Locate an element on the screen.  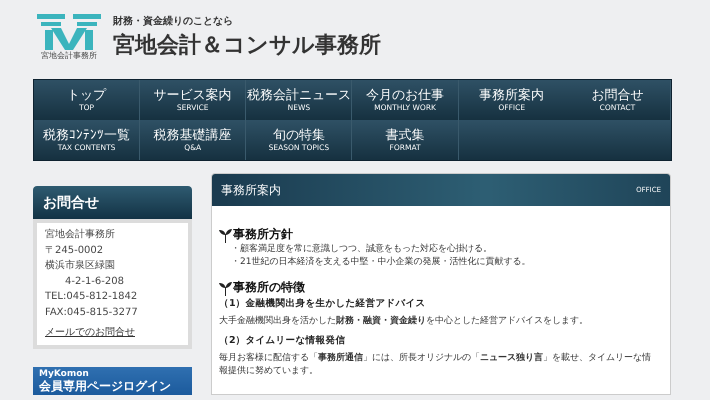
login-banner: MyKomon 会員専用ページログイン is located at coordinates (112, 380).